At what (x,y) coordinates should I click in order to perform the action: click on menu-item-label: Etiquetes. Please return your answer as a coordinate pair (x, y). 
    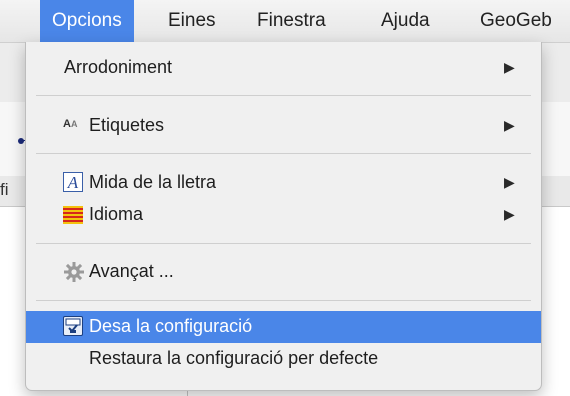
    Looking at the image, I should click on (127, 125).